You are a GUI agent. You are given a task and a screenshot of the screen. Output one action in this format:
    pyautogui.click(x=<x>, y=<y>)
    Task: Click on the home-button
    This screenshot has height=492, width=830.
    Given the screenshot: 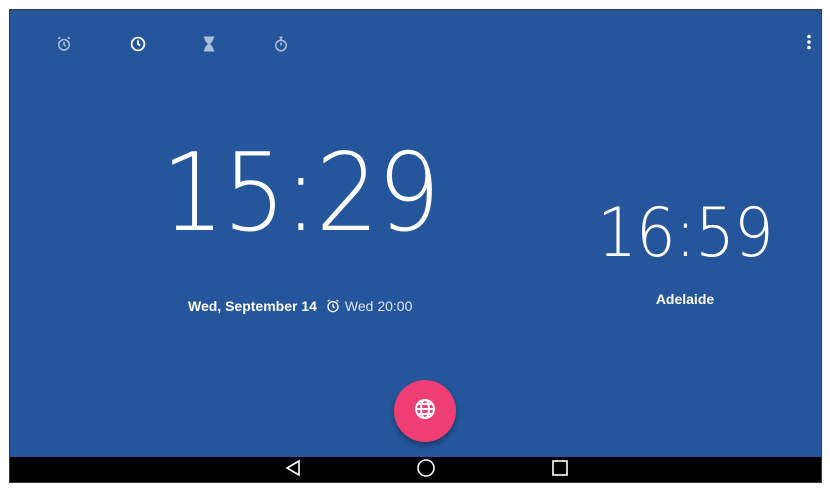 What is the action you would take?
    pyautogui.click(x=426, y=470)
    